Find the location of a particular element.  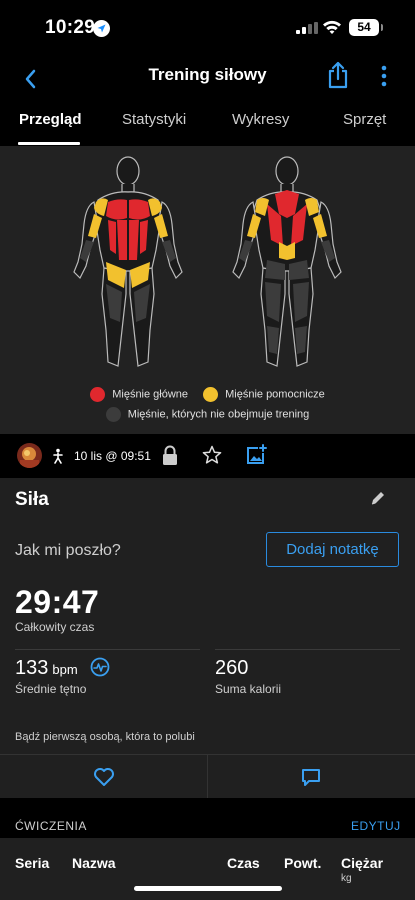

heart-icon is located at coordinates (104, 777).